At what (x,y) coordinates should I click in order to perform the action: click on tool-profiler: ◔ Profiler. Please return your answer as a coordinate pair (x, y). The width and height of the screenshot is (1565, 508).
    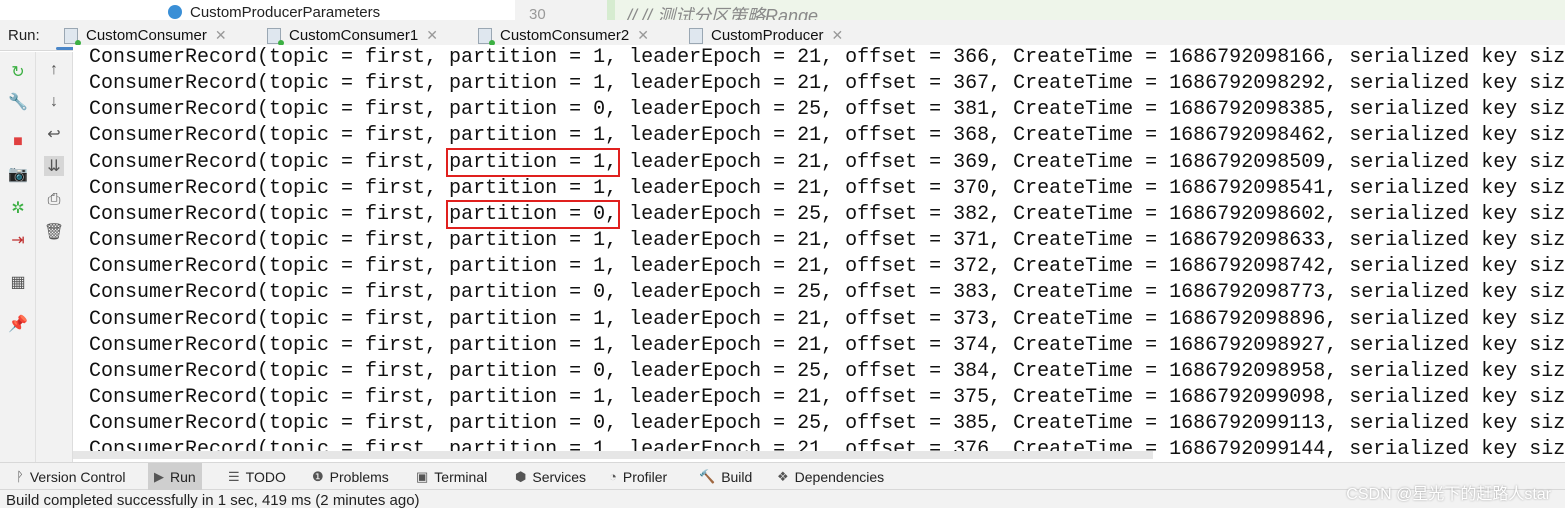
    Looking at the image, I should click on (638, 476).